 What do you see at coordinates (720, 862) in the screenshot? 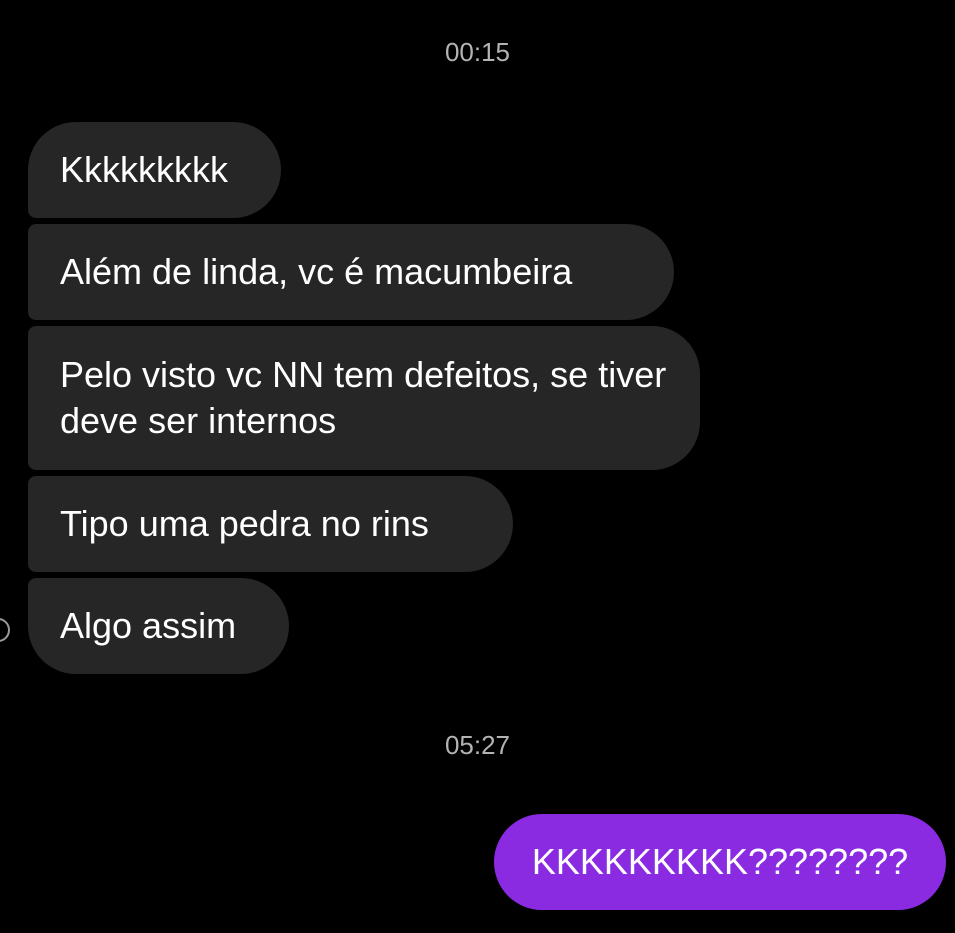
I see `sent-message: KKKKKKKKK????????` at bounding box center [720, 862].